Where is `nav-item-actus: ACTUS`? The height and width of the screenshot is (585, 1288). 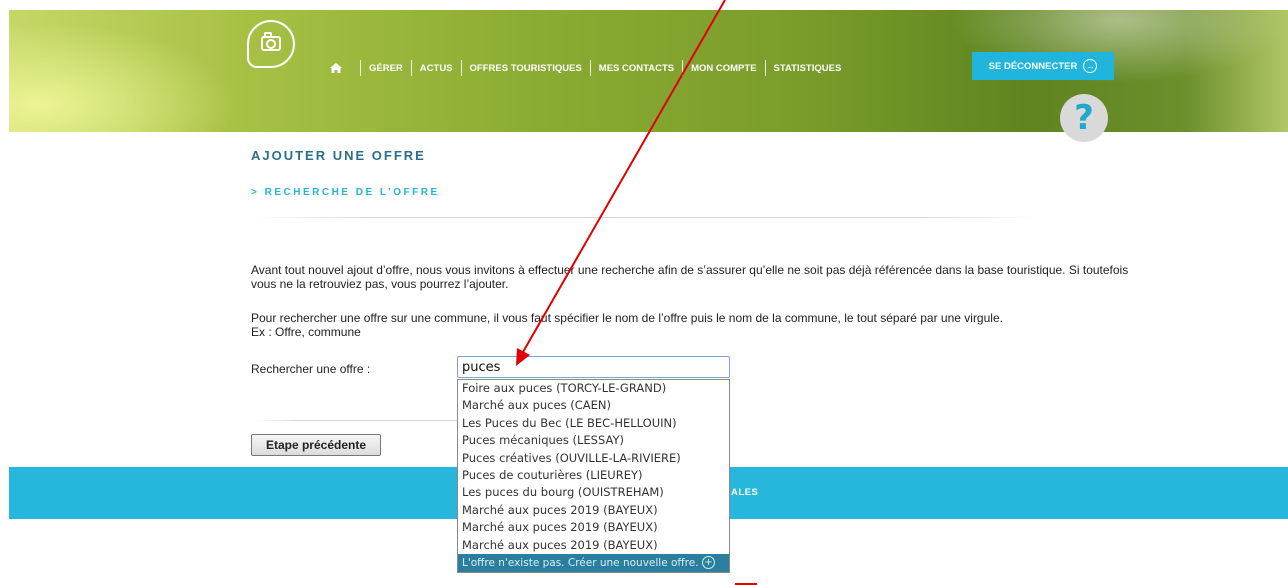 nav-item-actus: ACTUS is located at coordinates (436, 68).